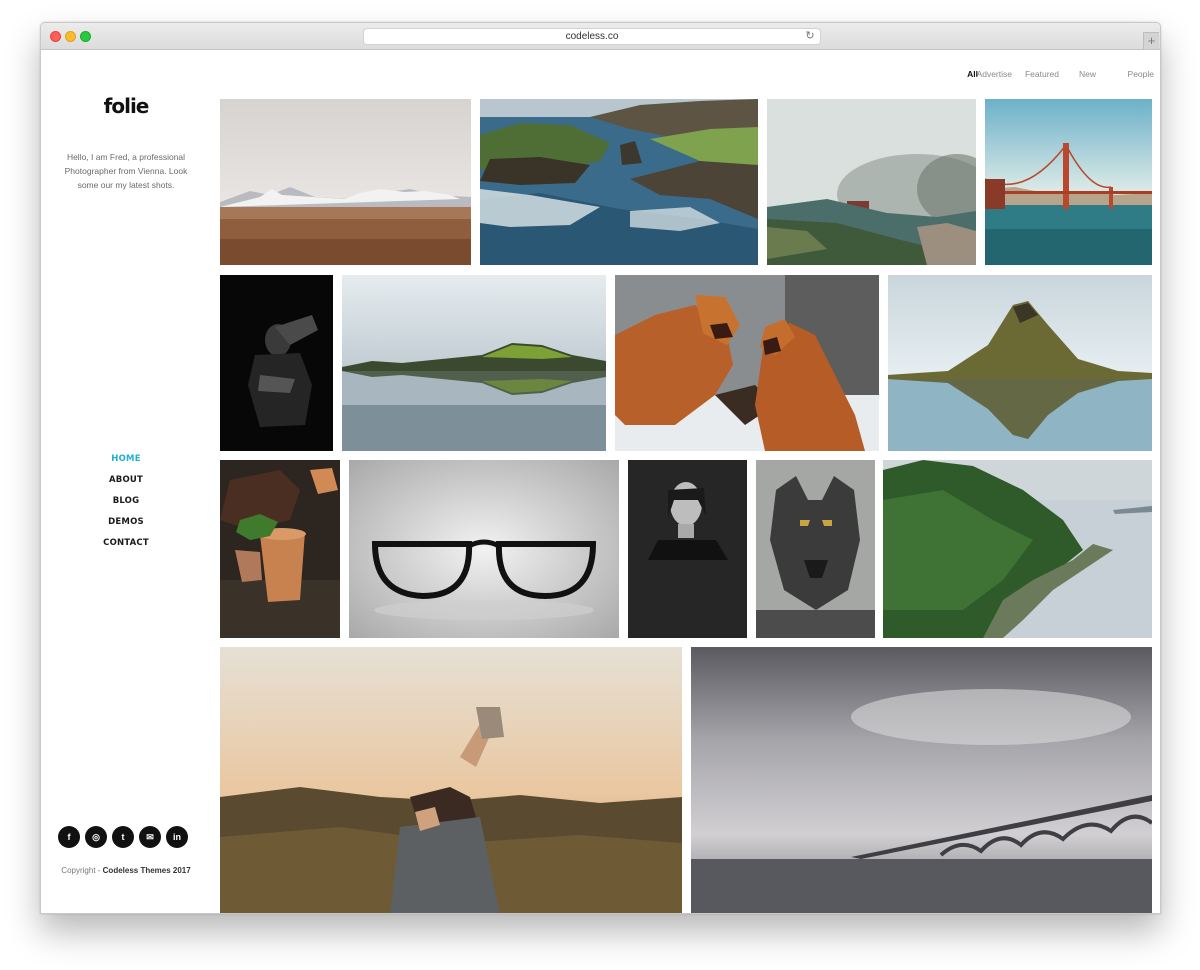  I want to click on fighting-foxes-photo, so click(747, 363).